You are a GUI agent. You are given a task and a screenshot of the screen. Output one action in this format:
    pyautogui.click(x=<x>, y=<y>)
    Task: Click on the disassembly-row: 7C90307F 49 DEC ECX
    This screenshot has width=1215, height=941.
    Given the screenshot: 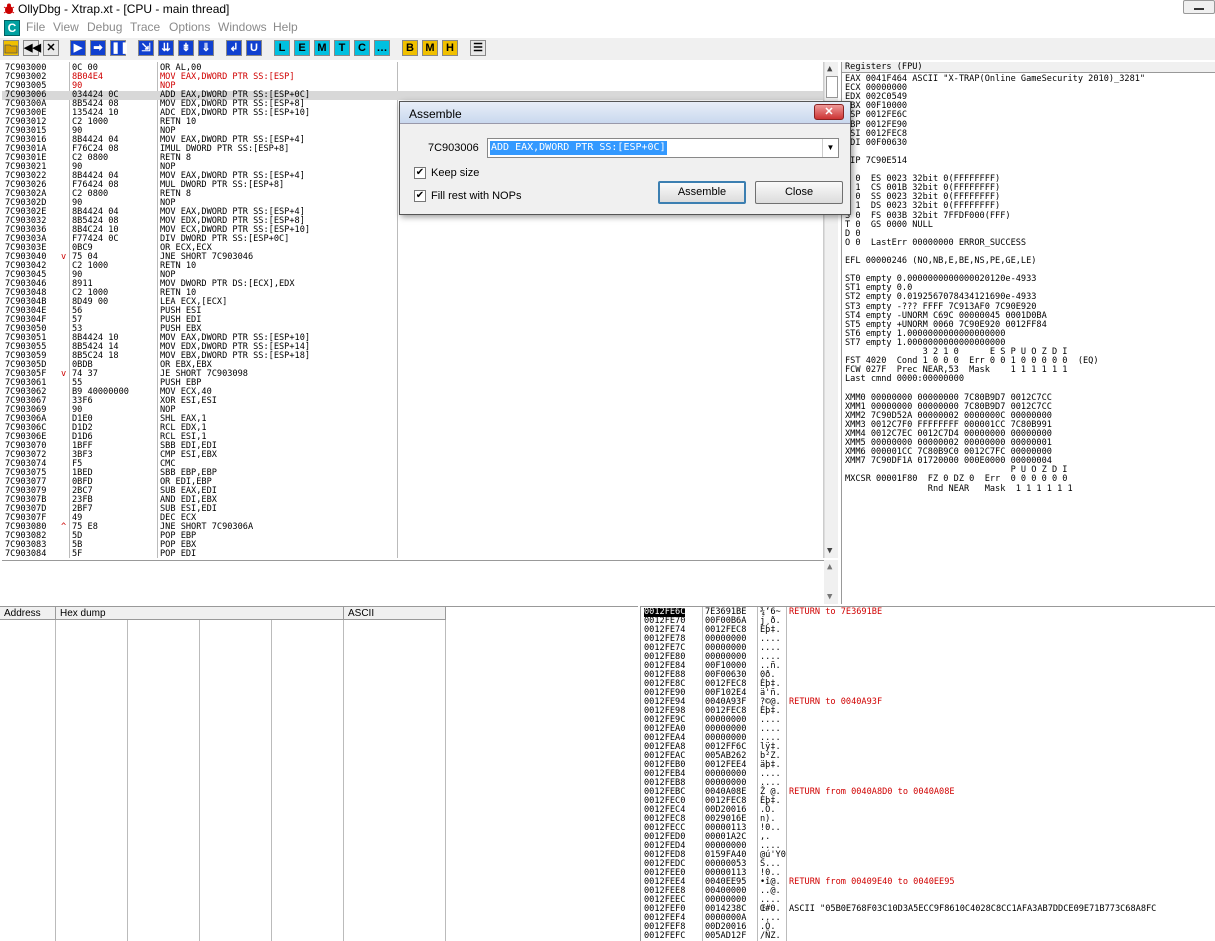 What is the action you would take?
    pyautogui.click(x=412, y=518)
    